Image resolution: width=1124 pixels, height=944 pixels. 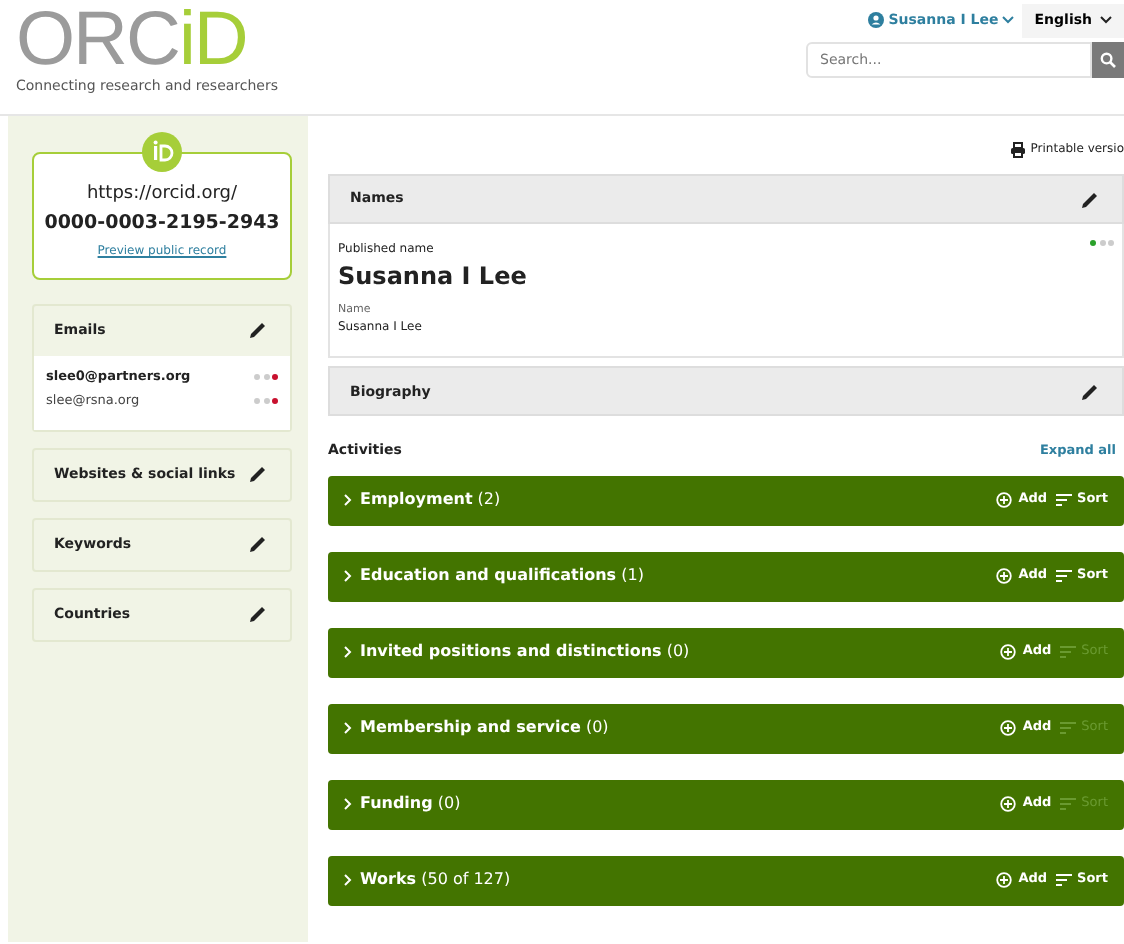 What do you see at coordinates (435, 880) in the screenshot?
I see `section-title: Works (50 of 127)` at bounding box center [435, 880].